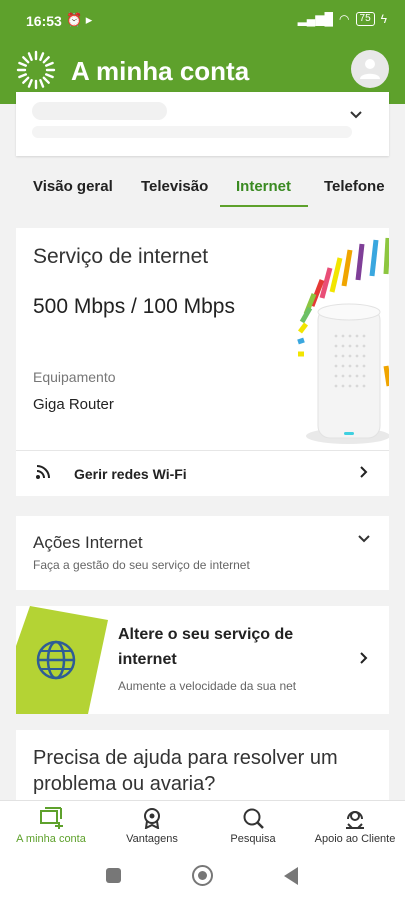 This screenshot has height=900, width=405. Describe the element at coordinates (207, 686) in the screenshot. I see `promo-subtitle: Aumente a velocidade da sua net` at that location.